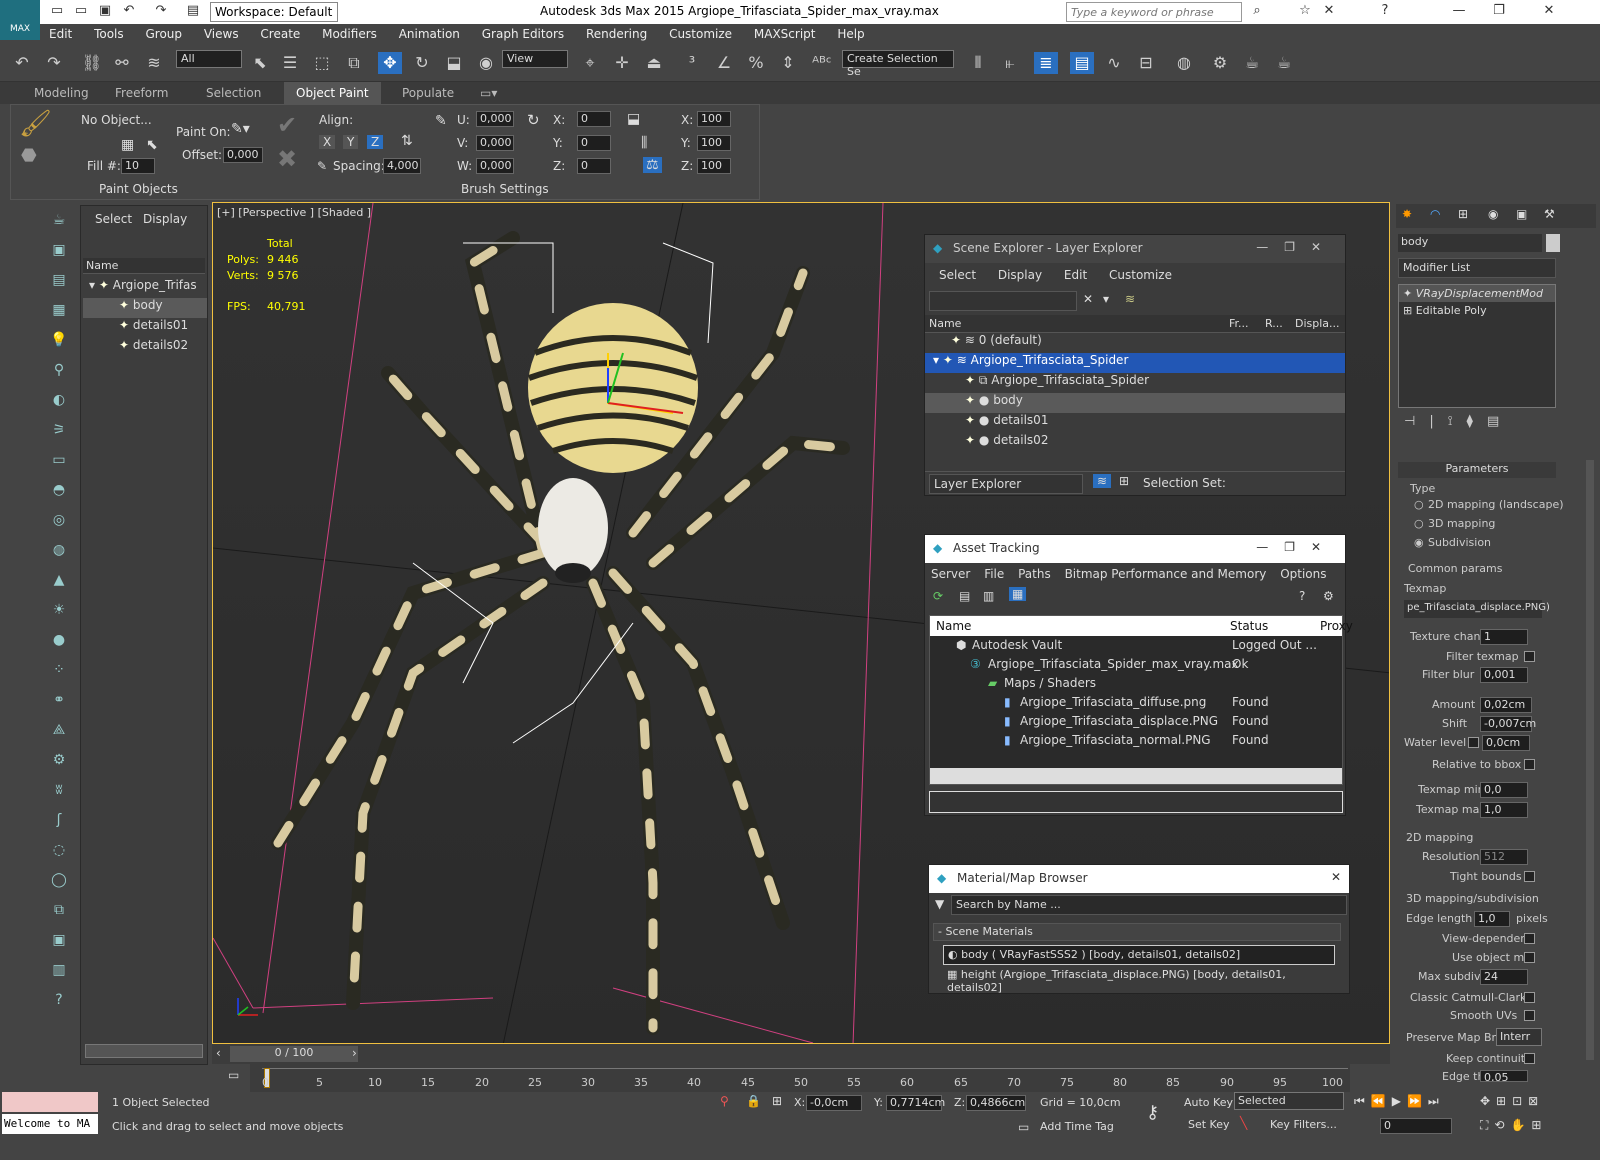 Image resolution: width=1600 pixels, height=1160 pixels. What do you see at coordinates (1124, 481) in the screenshot?
I see `hierarchy-icon: ⊞` at bounding box center [1124, 481].